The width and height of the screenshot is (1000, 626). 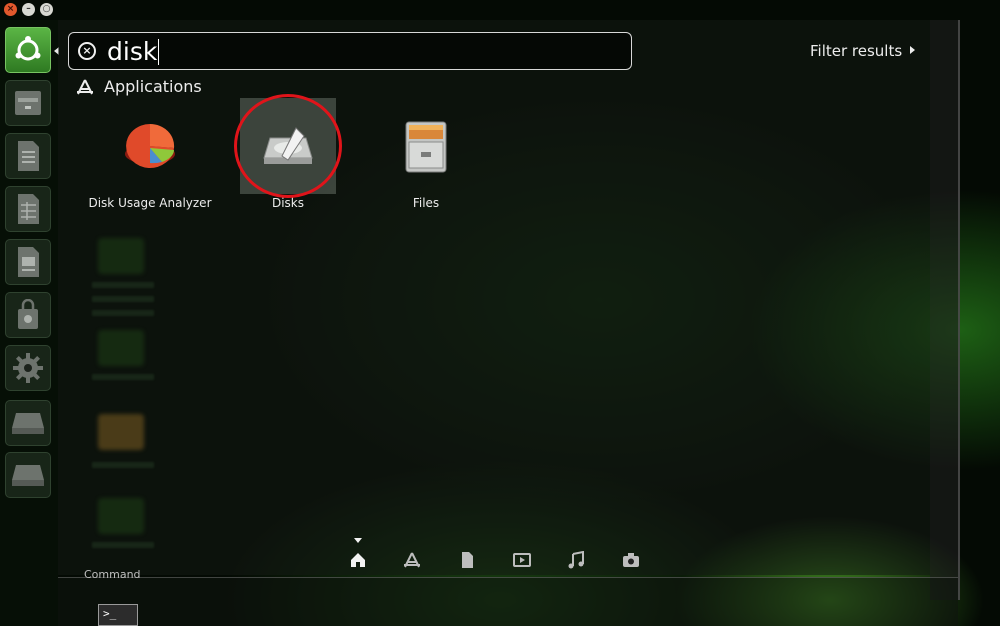 I want to click on dash-home-button, so click(x=28, y=50).